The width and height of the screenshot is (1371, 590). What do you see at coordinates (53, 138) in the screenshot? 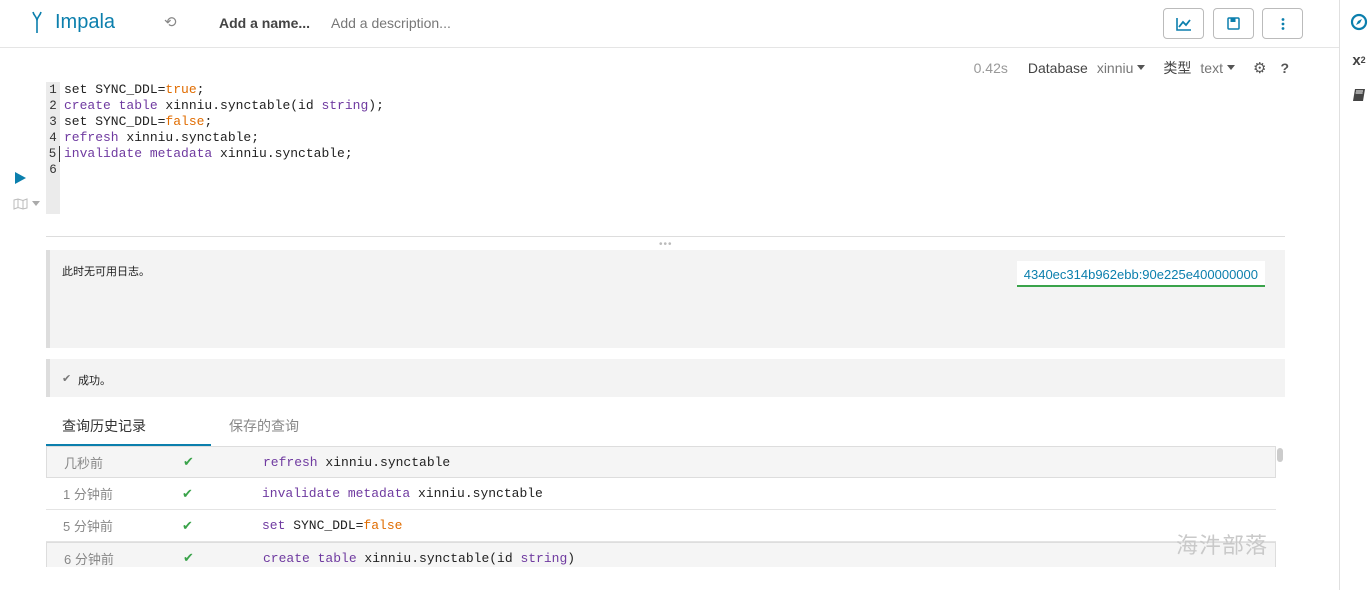
I see `line-number: 4` at bounding box center [53, 138].